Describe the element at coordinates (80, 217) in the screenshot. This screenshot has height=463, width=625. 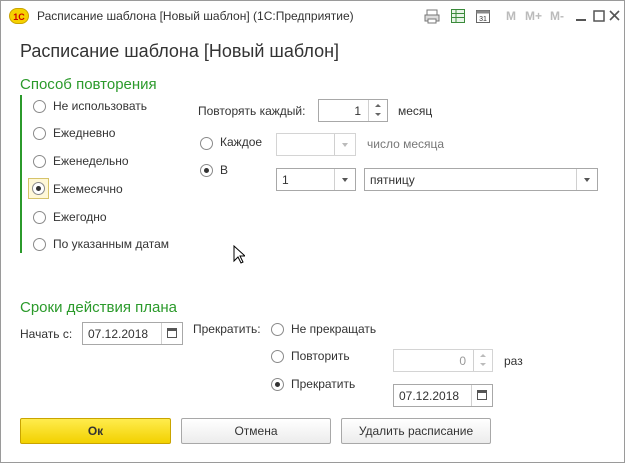
I see `repeat-option-label: Ежегодно` at that location.